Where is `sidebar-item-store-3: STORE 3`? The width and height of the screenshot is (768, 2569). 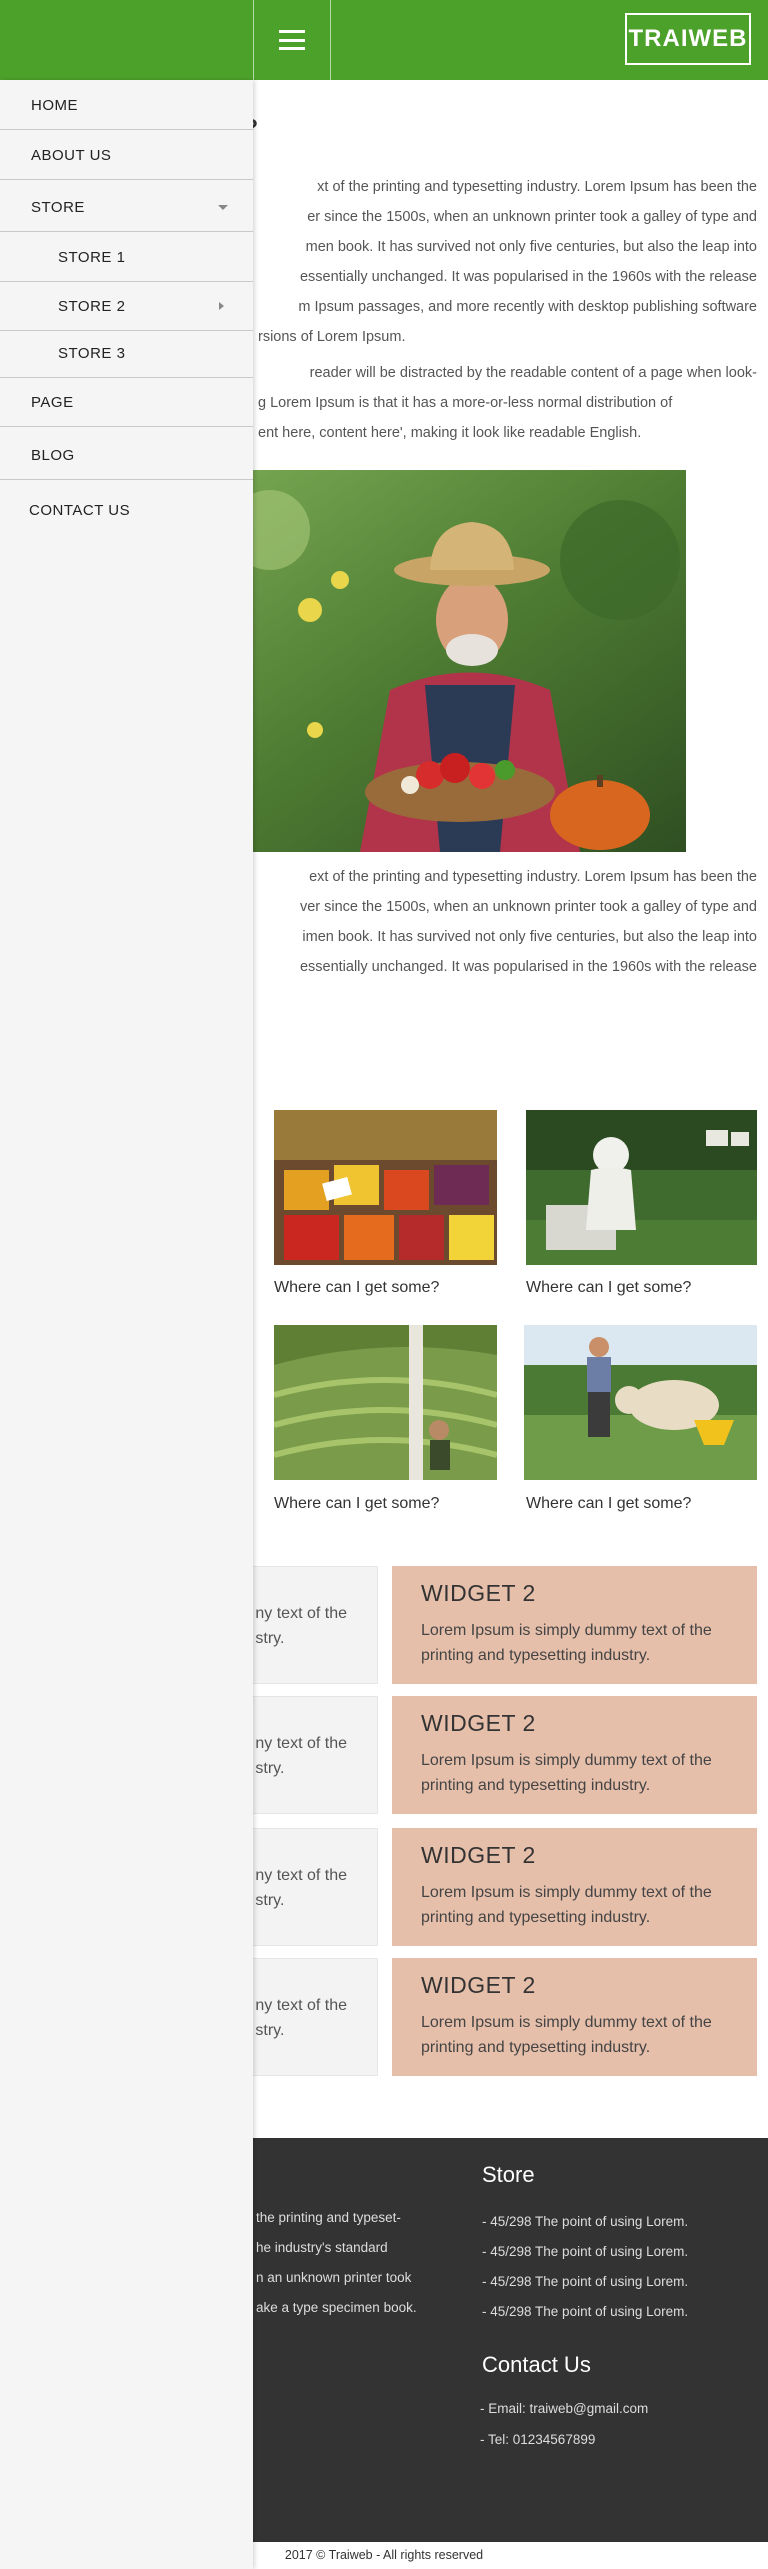 sidebar-item-store-3: STORE 3 is located at coordinates (126, 354).